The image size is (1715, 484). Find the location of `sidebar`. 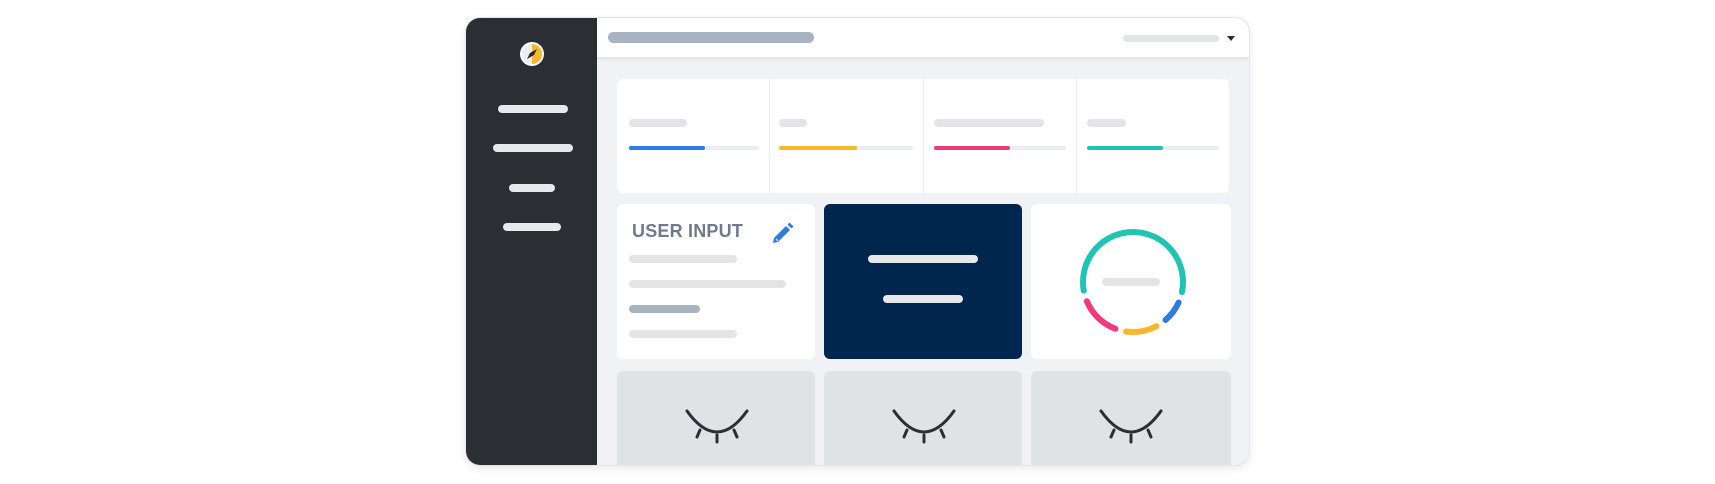

sidebar is located at coordinates (531, 241).